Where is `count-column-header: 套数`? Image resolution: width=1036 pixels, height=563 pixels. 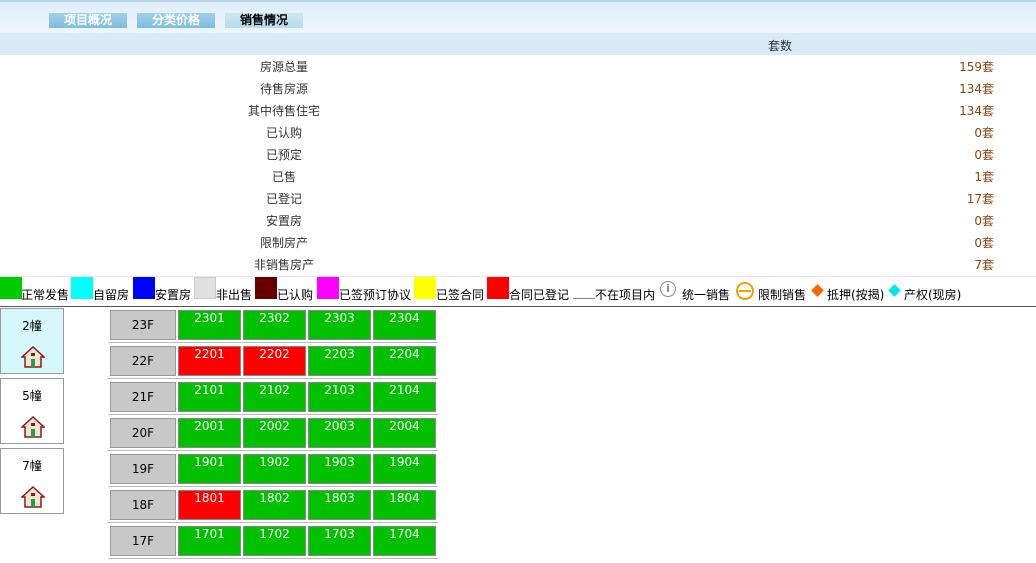 count-column-header: 套数 is located at coordinates (780, 46).